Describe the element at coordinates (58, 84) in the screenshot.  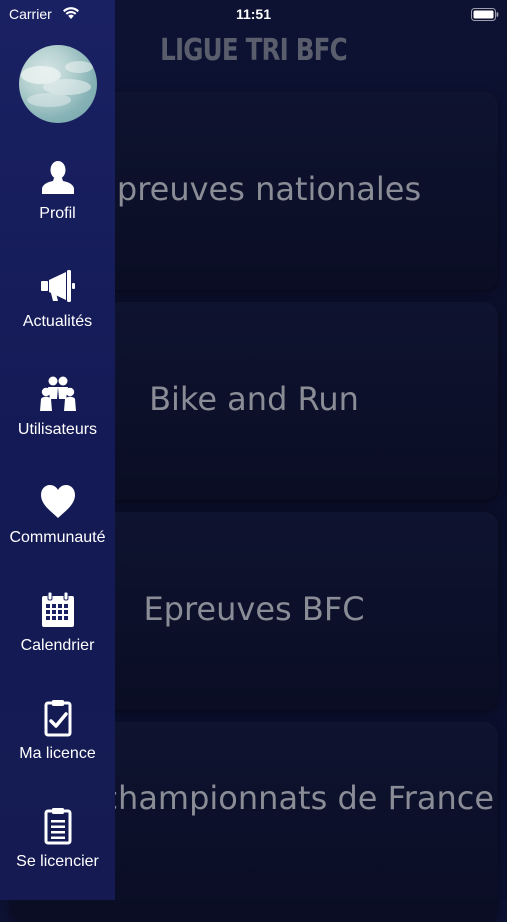
I see `avatar` at that location.